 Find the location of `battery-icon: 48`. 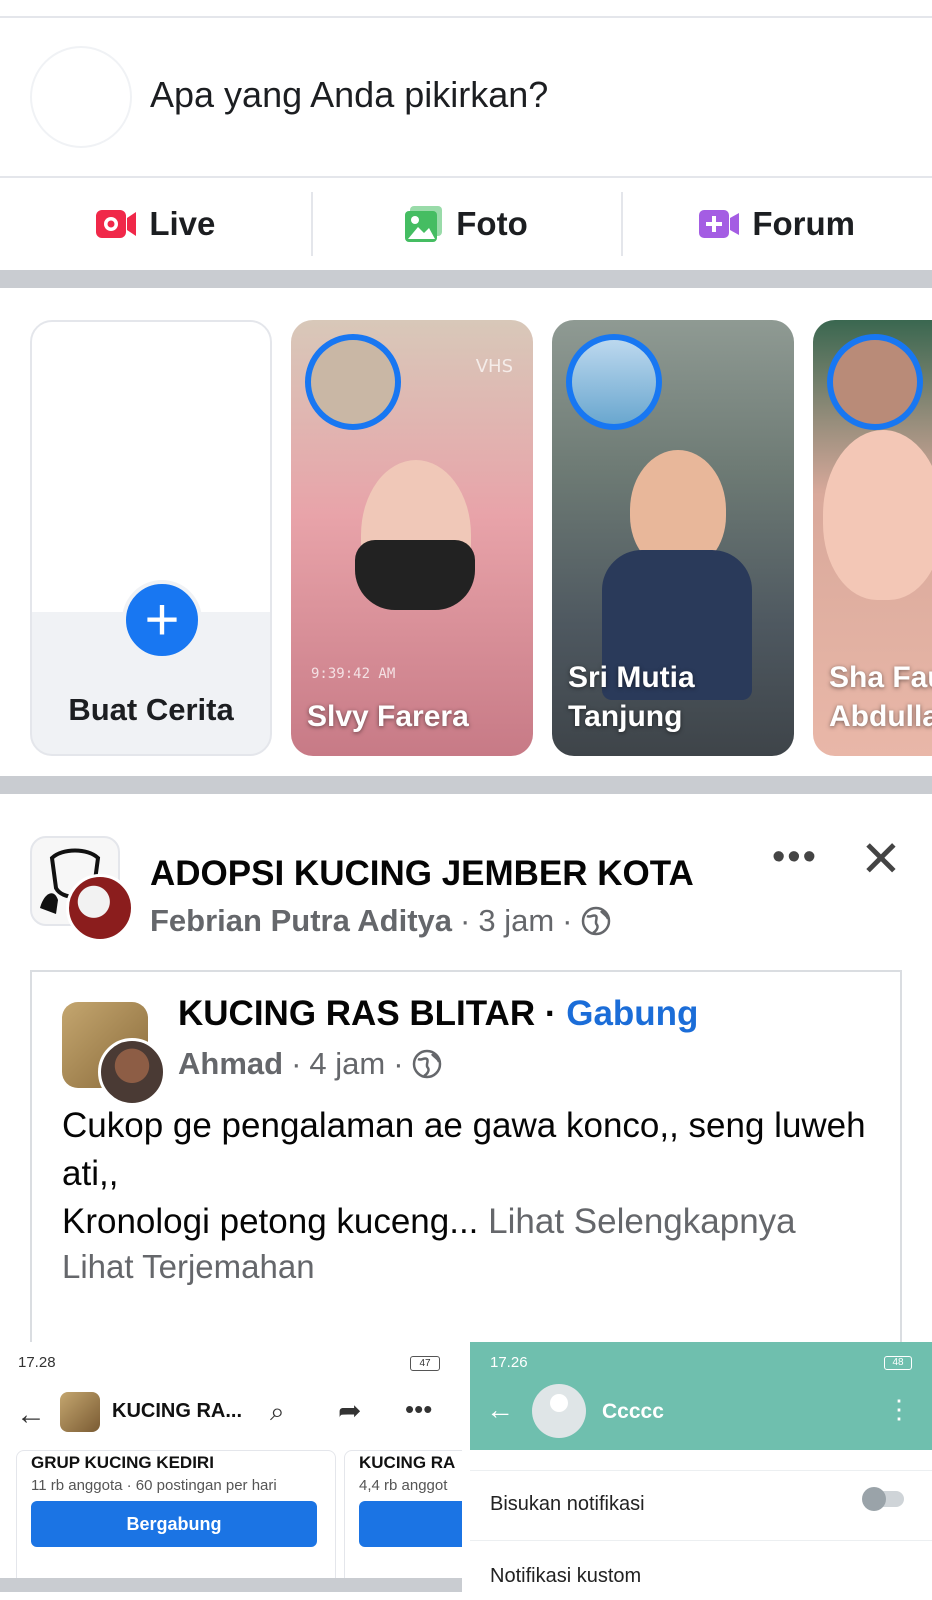

battery-icon: 48 is located at coordinates (898, 1363).